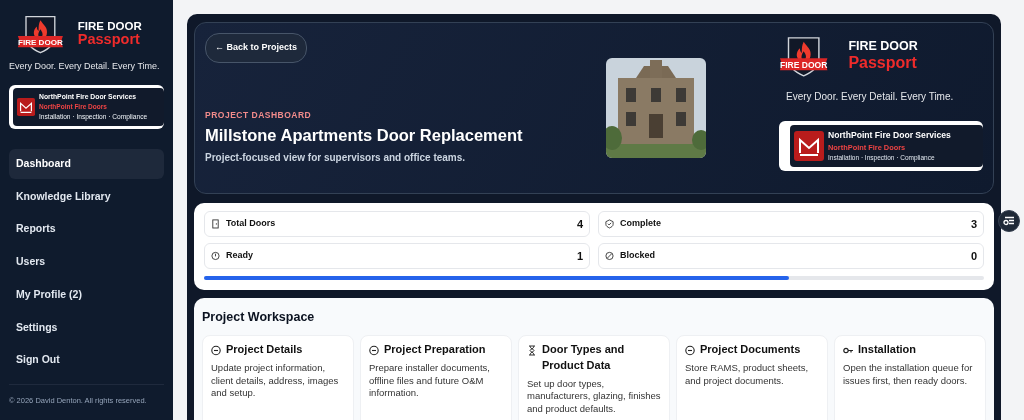 The width and height of the screenshot is (1024, 420). I want to click on workspace-card: Installation Open the installation queue for issues first, then ready doors., so click(910, 377).